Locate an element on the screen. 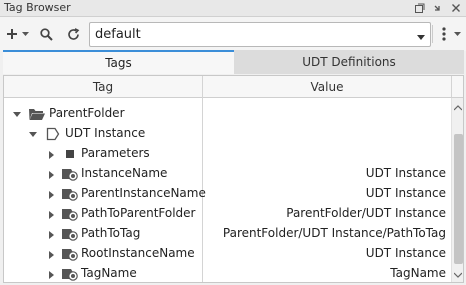  toolbar: default is located at coordinates (233, 34).